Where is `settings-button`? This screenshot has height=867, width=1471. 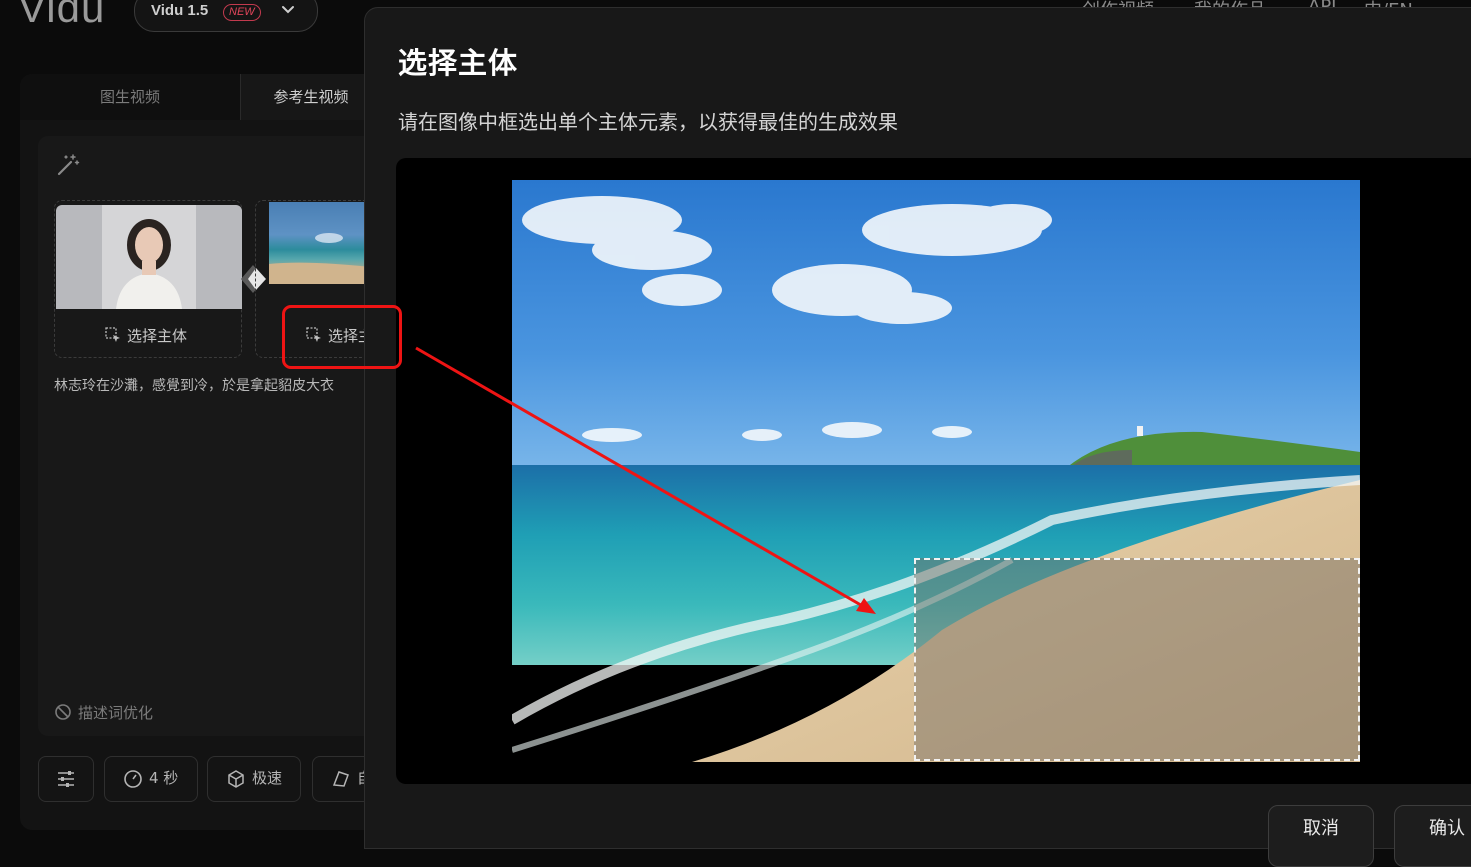
settings-button is located at coordinates (66, 779).